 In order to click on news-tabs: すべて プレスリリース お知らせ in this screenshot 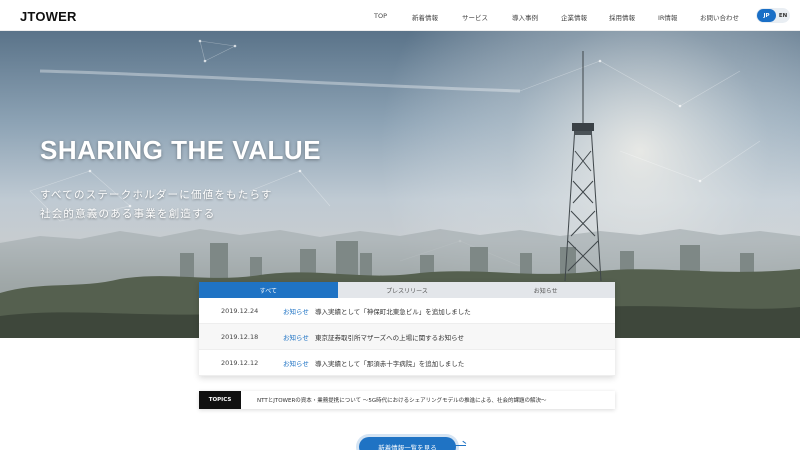, I will do `click(407, 290)`.